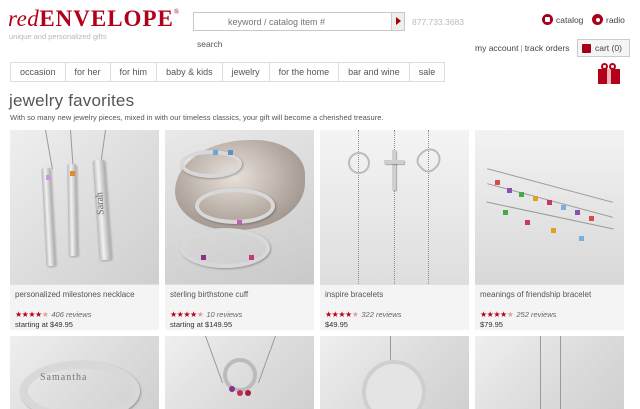  I want to click on radio-icon, so click(597, 19).